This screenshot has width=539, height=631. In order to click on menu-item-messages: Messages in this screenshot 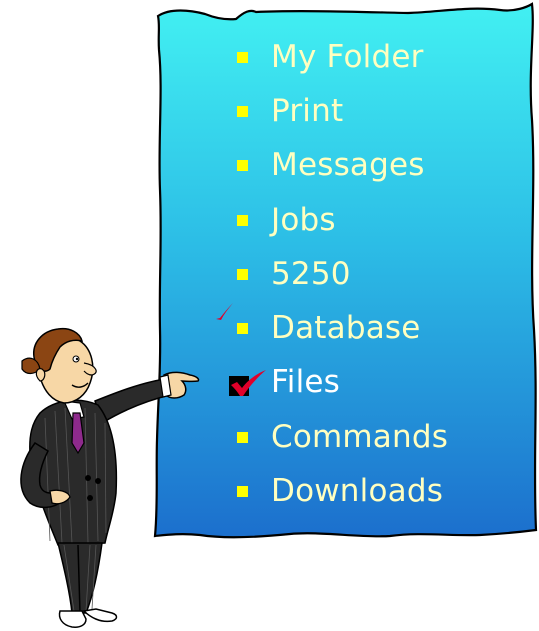, I will do `click(382, 166)`.